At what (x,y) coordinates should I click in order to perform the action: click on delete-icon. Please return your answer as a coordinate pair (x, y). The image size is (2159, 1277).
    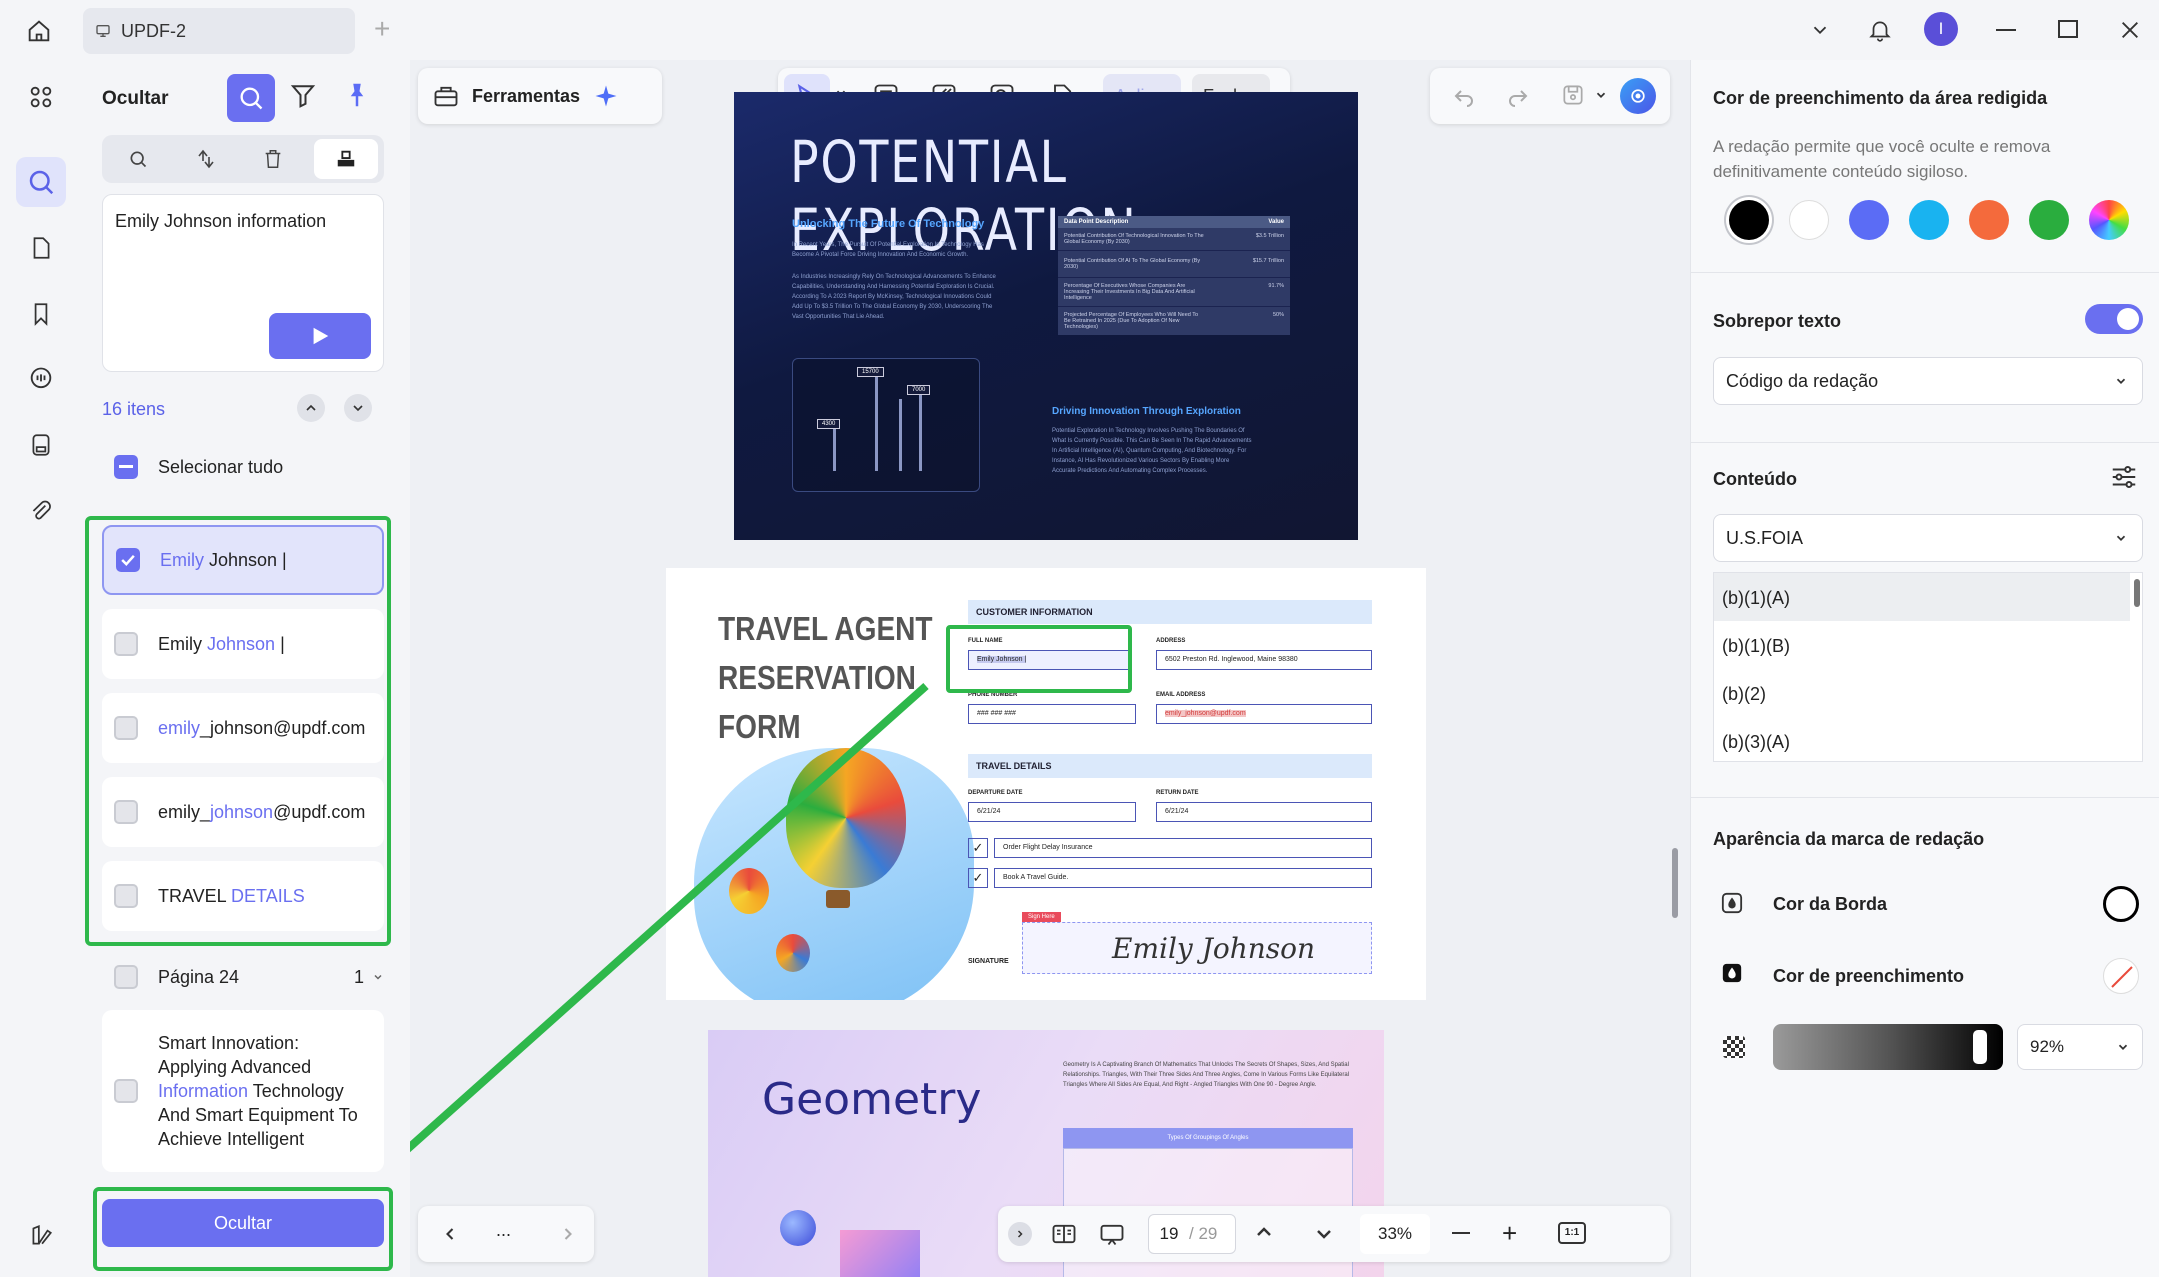
    Looking at the image, I should click on (273, 159).